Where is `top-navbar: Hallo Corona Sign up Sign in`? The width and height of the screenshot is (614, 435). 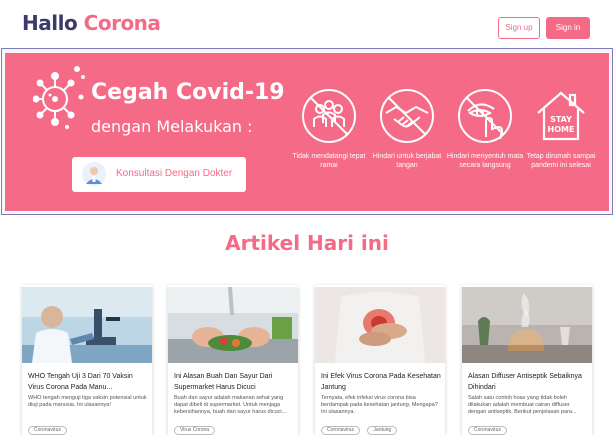
top-navbar: Hallo Corona Sign up Sign in is located at coordinates (307, 24).